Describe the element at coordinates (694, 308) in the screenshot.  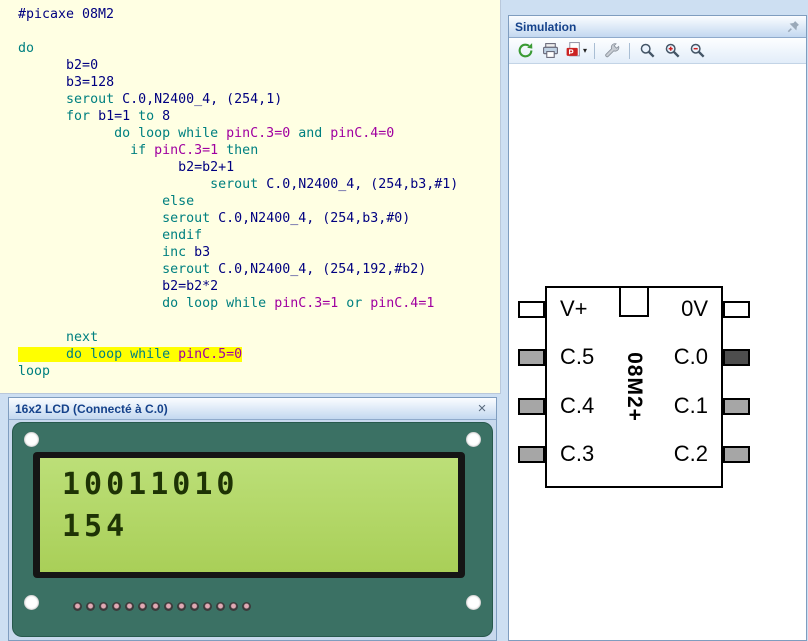
I see `chip-pin-label-0V: 0V` at that location.